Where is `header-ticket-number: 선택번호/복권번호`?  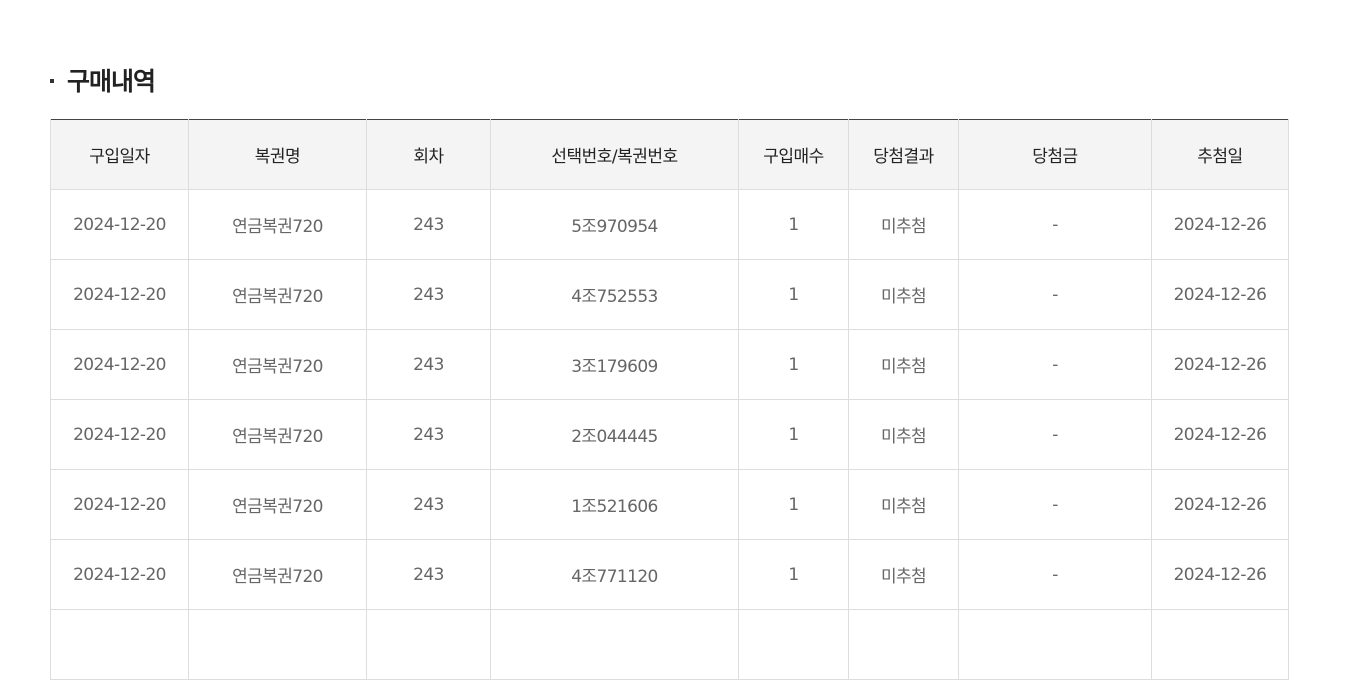
header-ticket-number: 선택번호/복권번호 is located at coordinates (614, 154).